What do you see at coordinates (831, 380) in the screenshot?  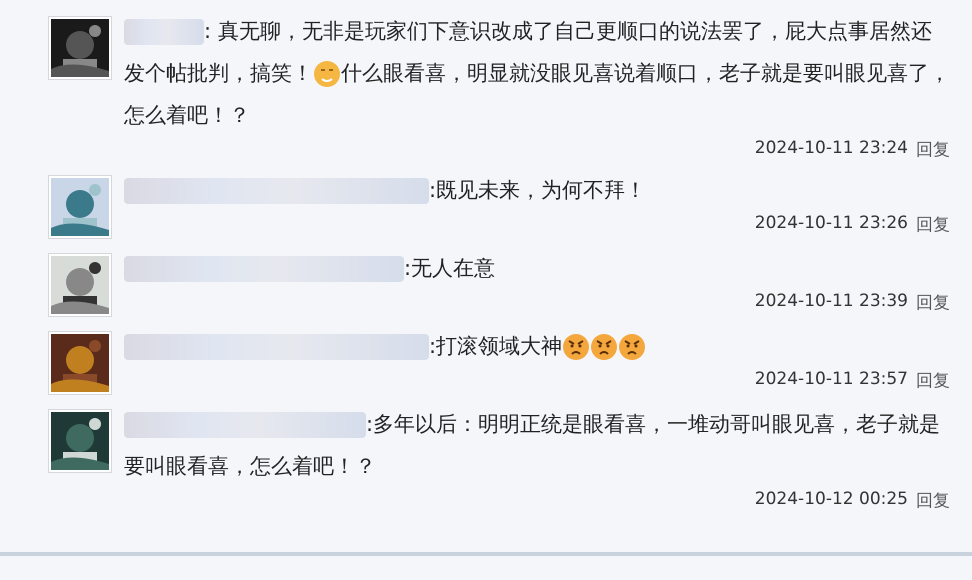 I see `comment-time: 2024-10-11 23:57` at bounding box center [831, 380].